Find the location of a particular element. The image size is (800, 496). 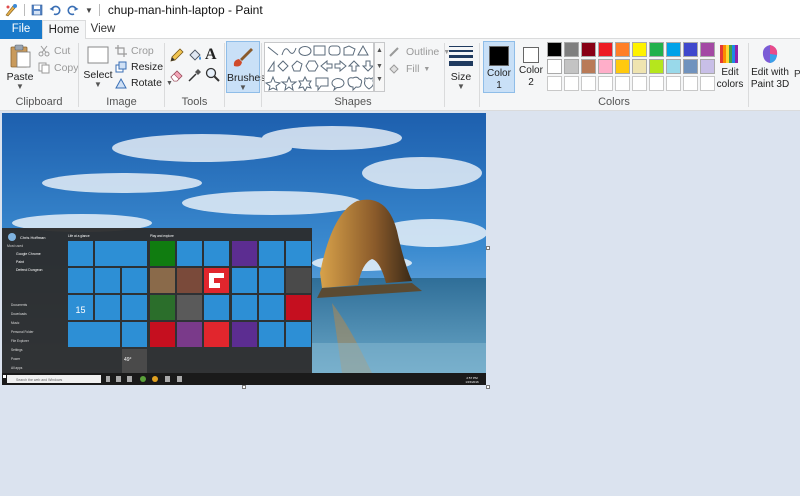

hexagon-shape-icon is located at coordinates (312, 66).